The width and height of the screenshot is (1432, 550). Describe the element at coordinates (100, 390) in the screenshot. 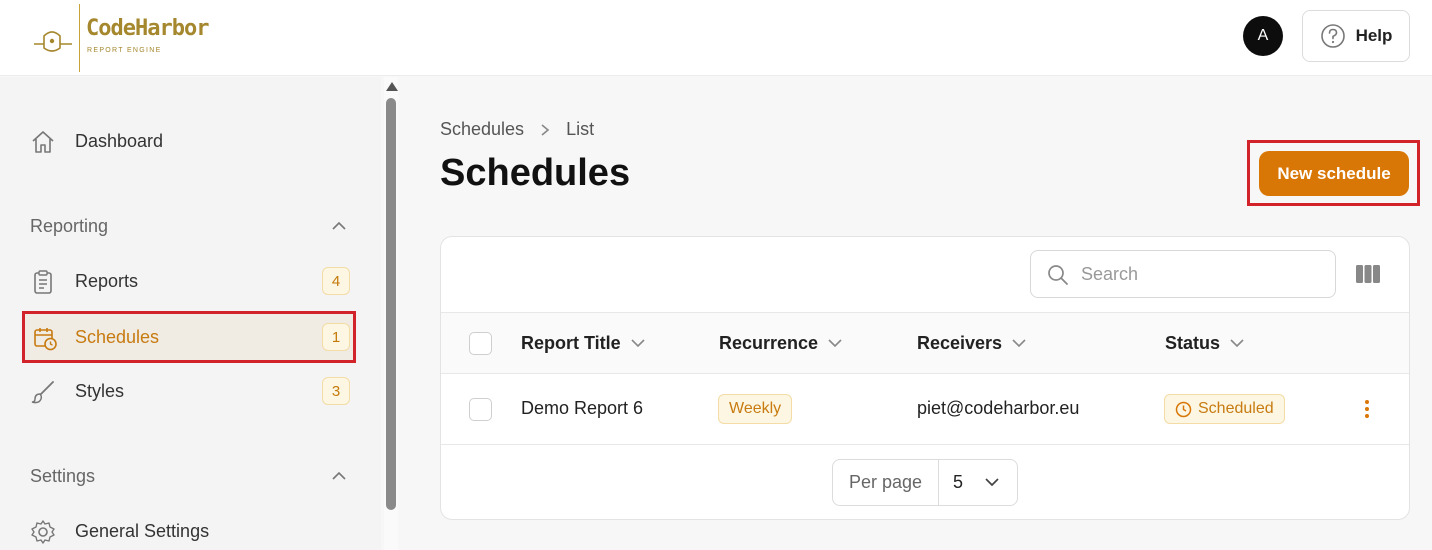

I see `sidebar-item-label: Styles` at that location.